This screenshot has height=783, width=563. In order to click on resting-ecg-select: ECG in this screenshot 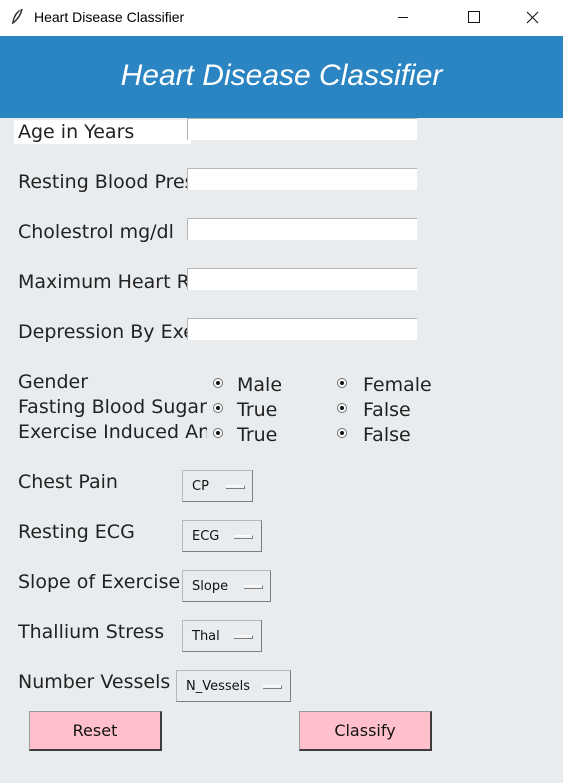, I will do `click(222, 536)`.